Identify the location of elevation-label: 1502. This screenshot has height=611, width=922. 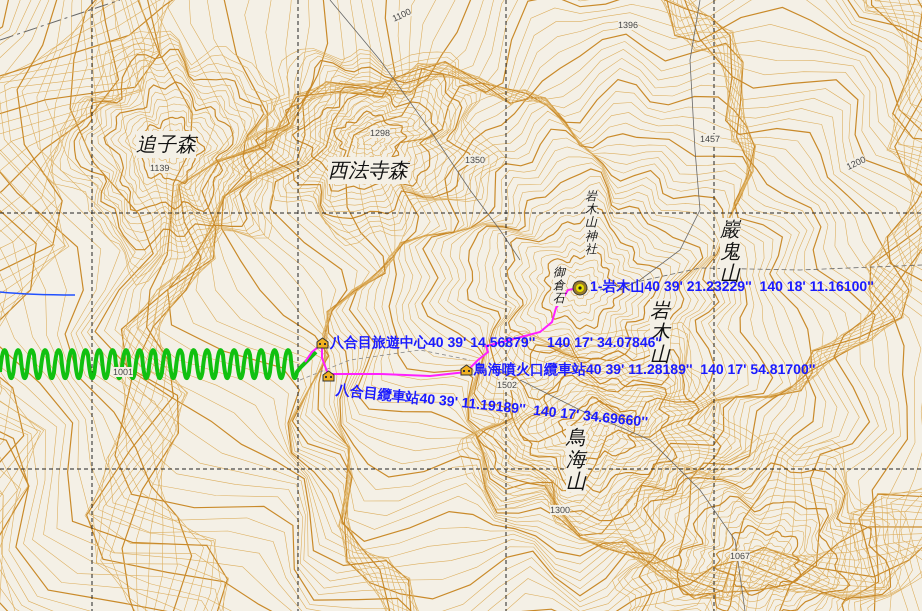
(507, 385).